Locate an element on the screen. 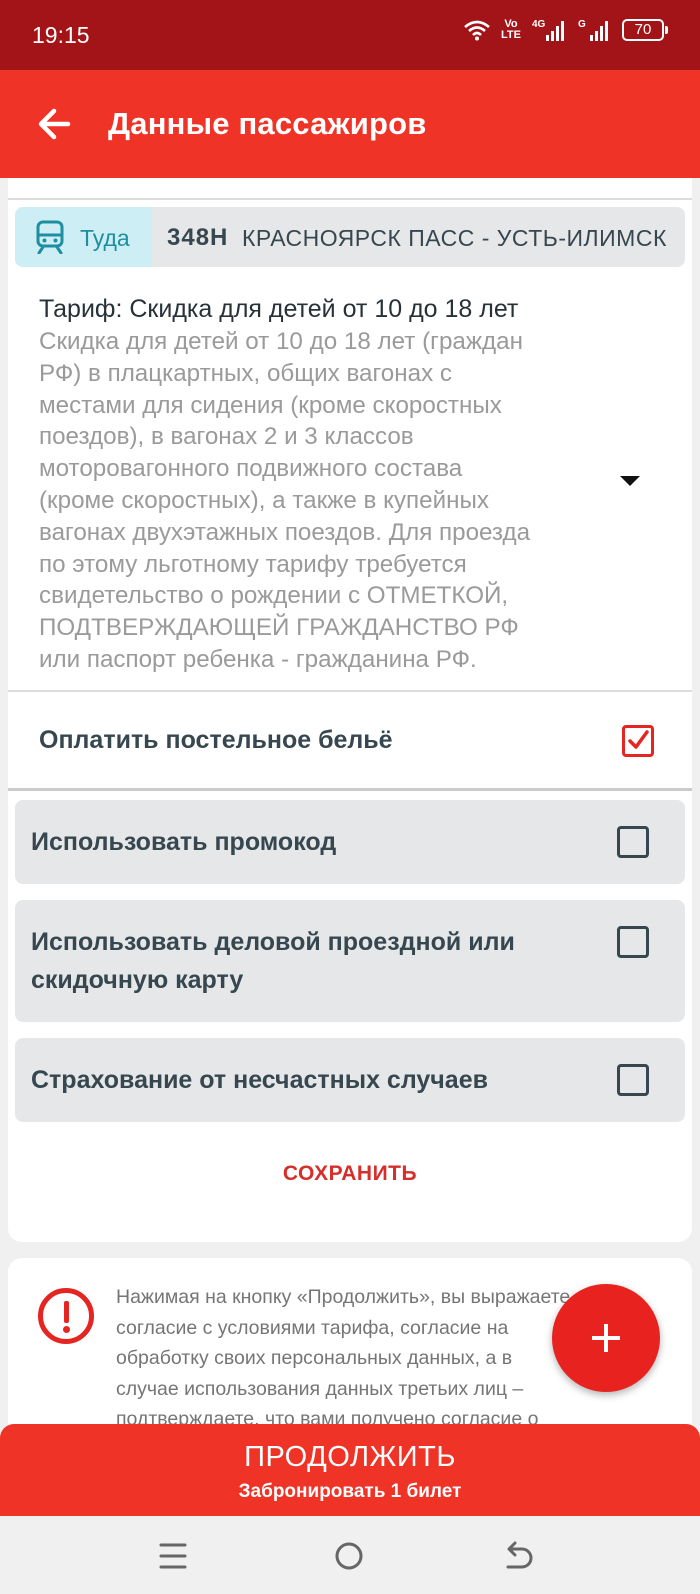 This screenshot has width=700, height=1594. tariff-line: ПОДТВЕРЖДАЮЩЕЙ ГРАЖДАНСТВО РФ is located at coordinates (279, 628).